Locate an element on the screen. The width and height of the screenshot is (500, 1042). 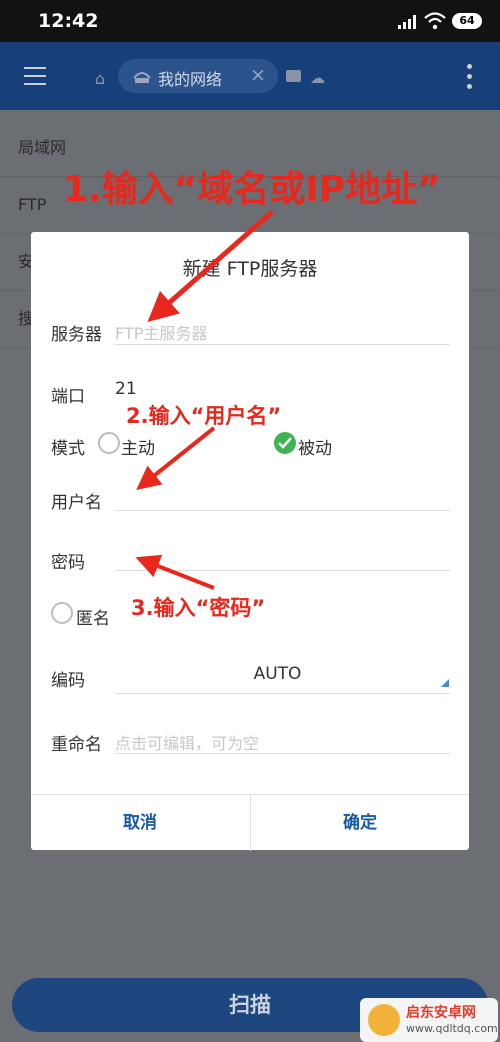
cancel-button: 取消 is located at coordinates (140, 823).